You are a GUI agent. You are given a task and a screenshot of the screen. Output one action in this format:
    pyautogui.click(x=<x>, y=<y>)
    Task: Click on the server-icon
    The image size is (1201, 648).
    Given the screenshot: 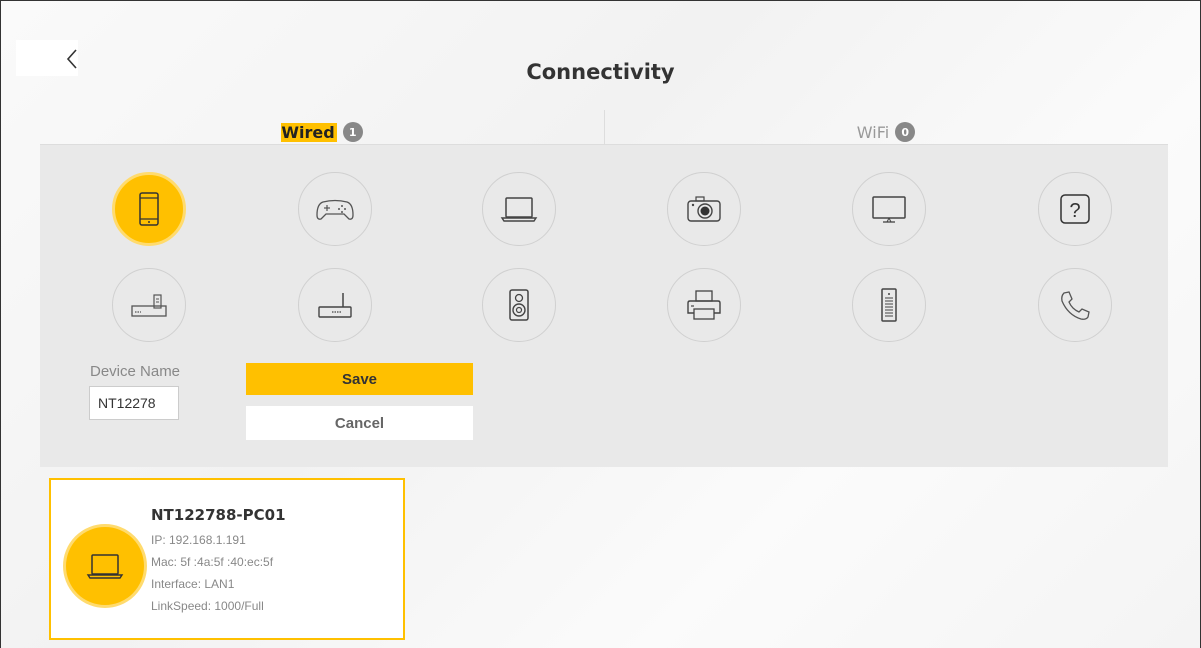 What is the action you would take?
    pyautogui.click(x=889, y=305)
    